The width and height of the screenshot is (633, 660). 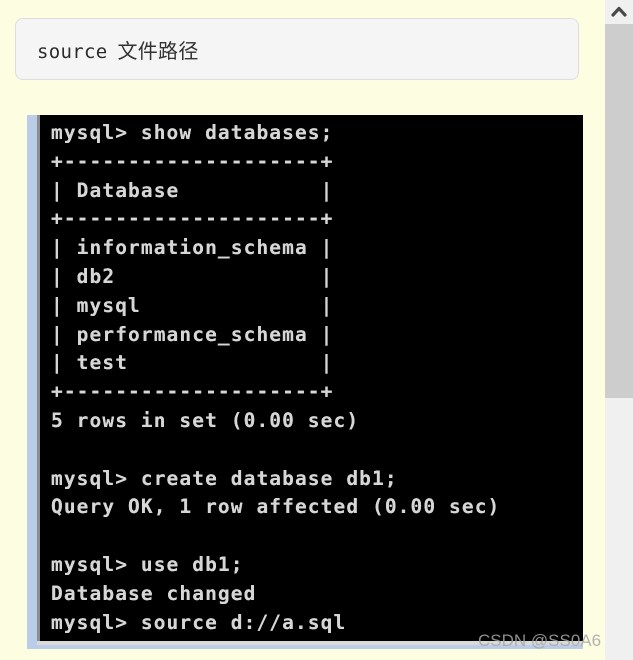 I want to click on code-argument: 文件路径, so click(x=158, y=50).